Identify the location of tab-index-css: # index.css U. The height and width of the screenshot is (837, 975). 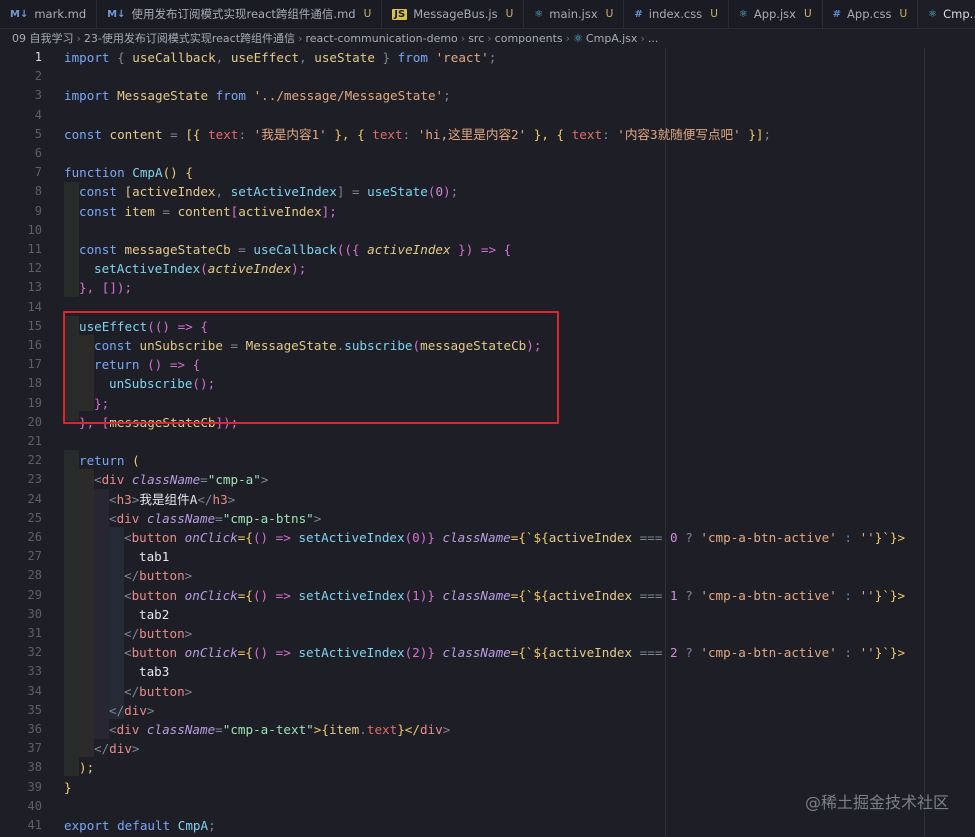
(676, 14).